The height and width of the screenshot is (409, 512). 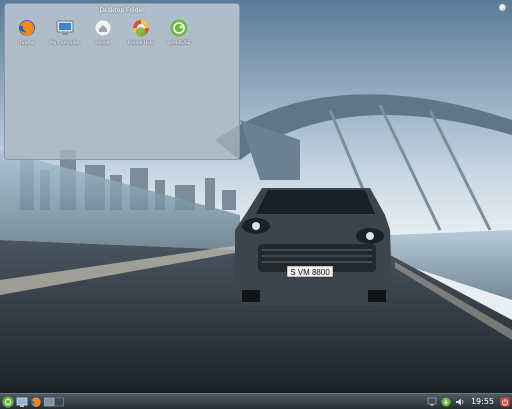 I want to click on desktop-icon-online-help: Online Help, so click(x=141, y=32).